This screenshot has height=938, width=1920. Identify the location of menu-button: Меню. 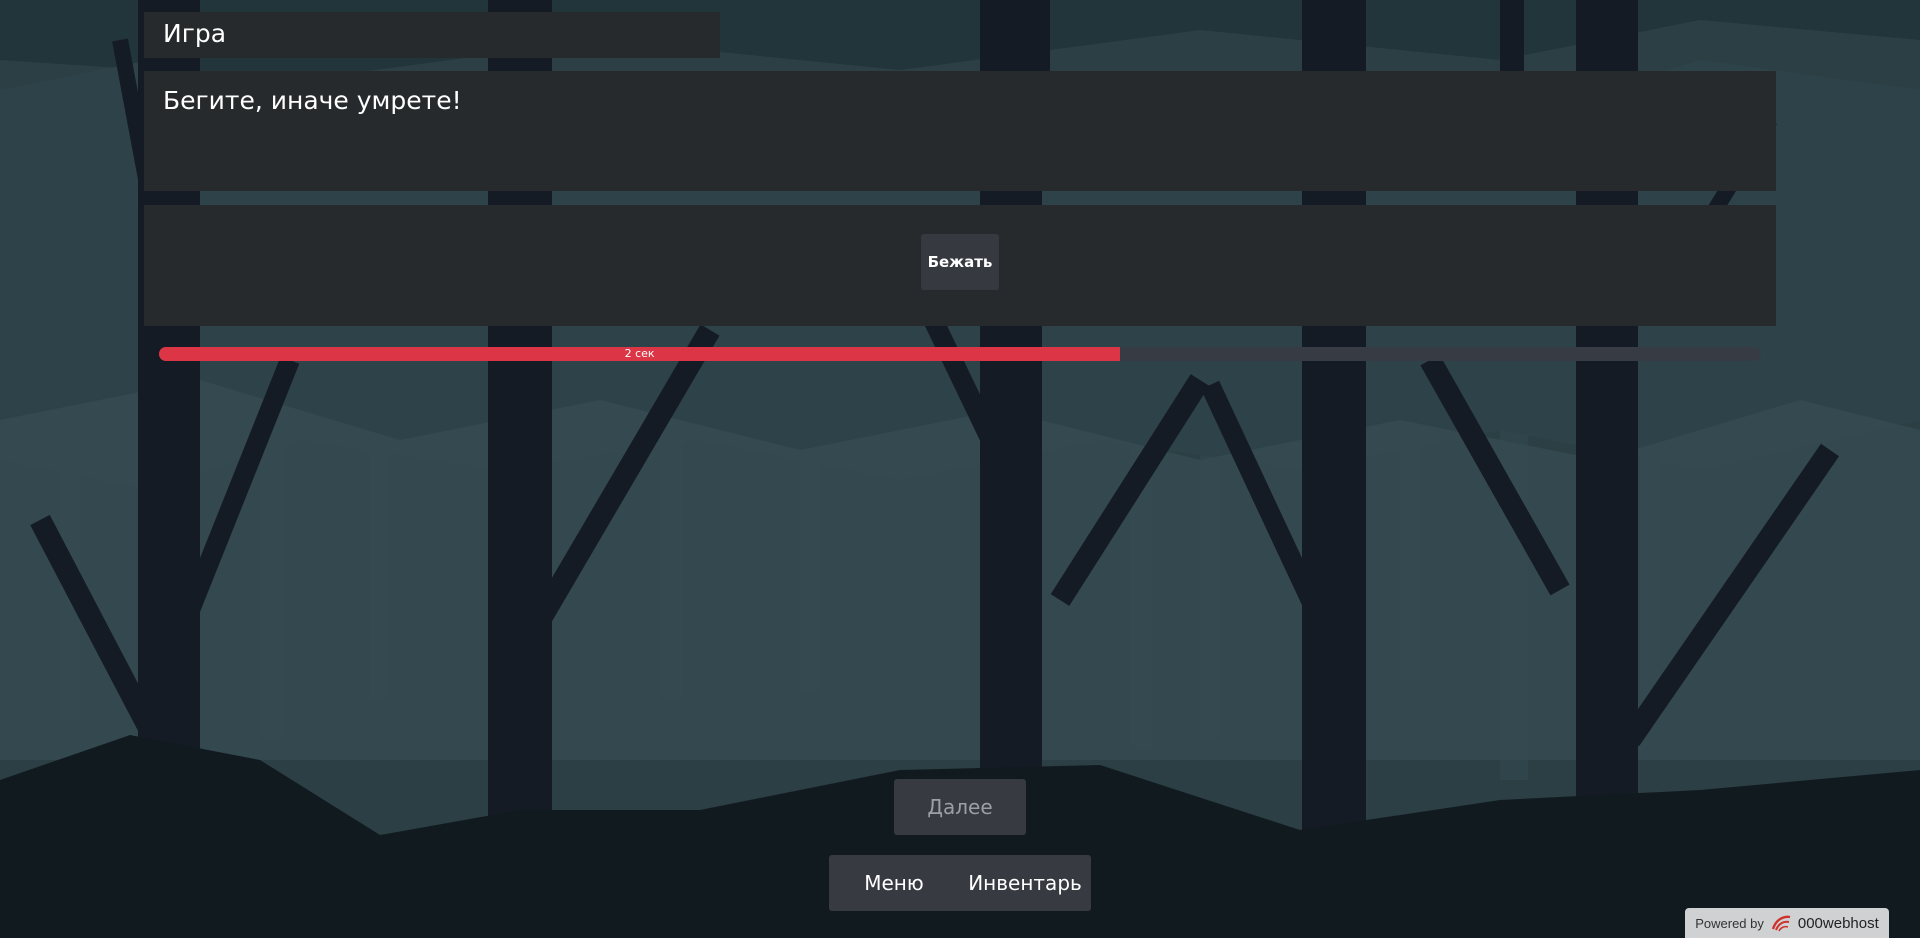
(894, 883).